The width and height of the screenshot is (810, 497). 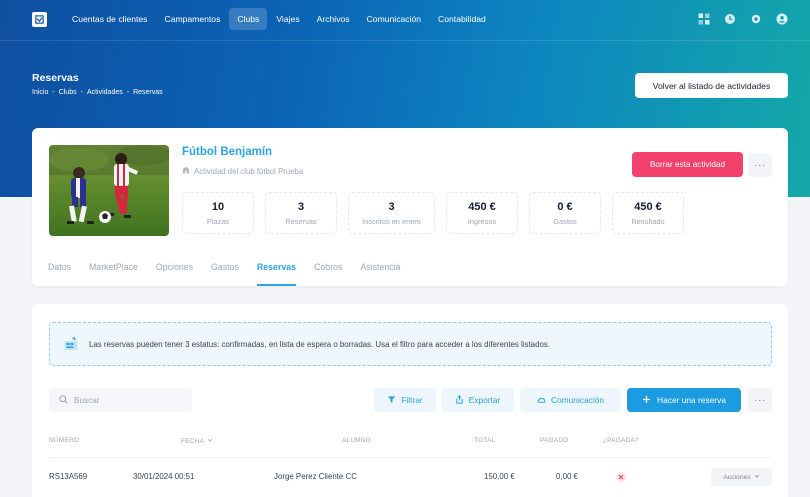 What do you see at coordinates (621, 440) in the screenshot?
I see `column-header-is-paid: ¿Pagada?` at bounding box center [621, 440].